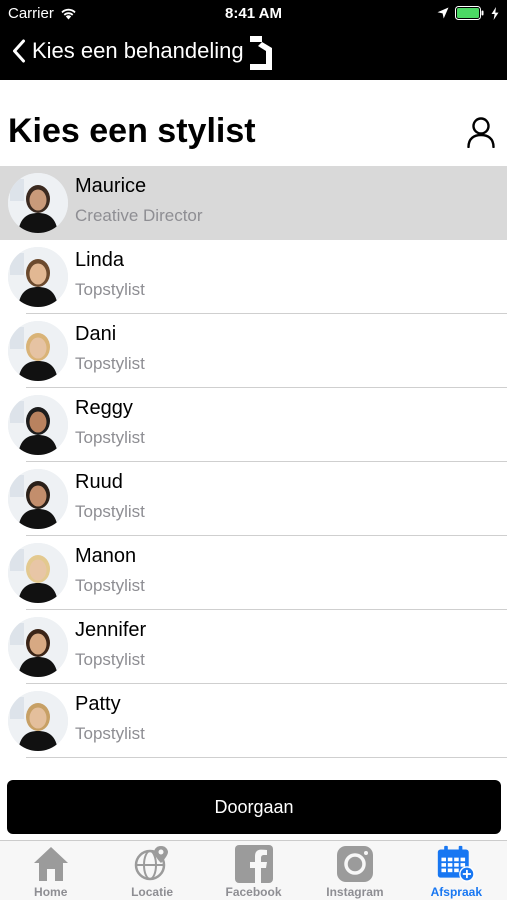  What do you see at coordinates (266, 757) in the screenshot?
I see `row-divider` at bounding box center [266, 757].